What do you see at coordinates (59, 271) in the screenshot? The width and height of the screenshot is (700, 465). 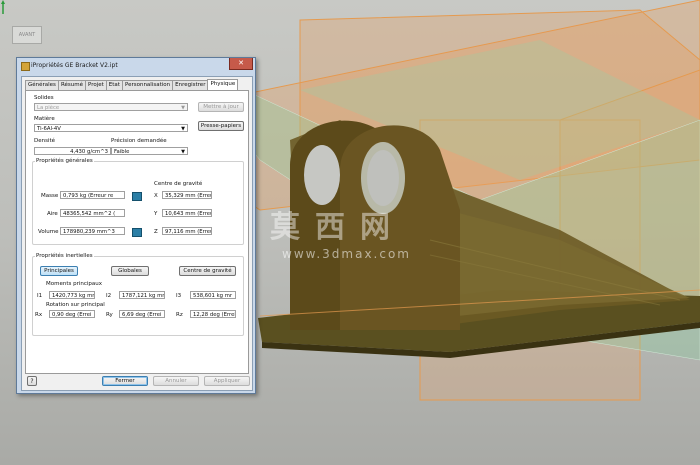 I see `principal-button: Principales` at bounding box center [59, 271].